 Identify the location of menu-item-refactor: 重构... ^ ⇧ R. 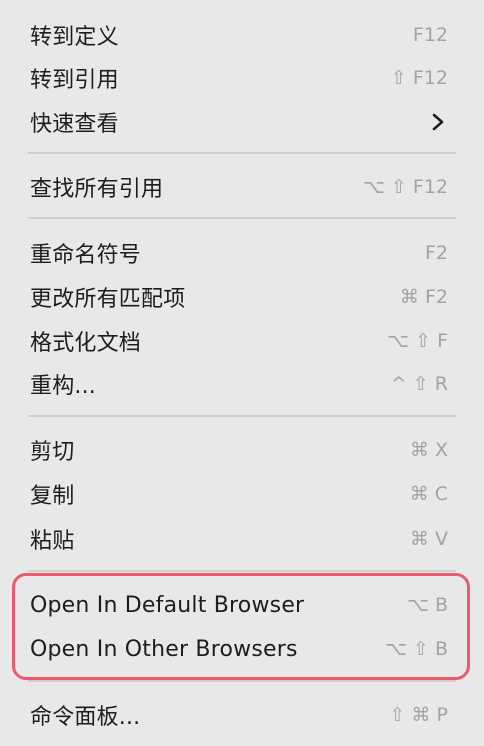
(242, 384).